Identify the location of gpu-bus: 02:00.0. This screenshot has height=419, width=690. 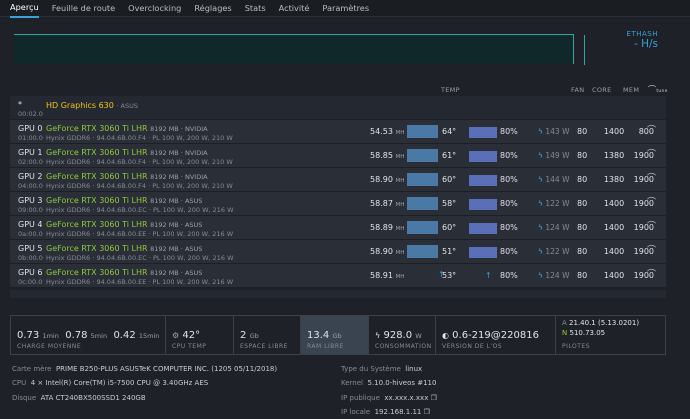
(30, 162).